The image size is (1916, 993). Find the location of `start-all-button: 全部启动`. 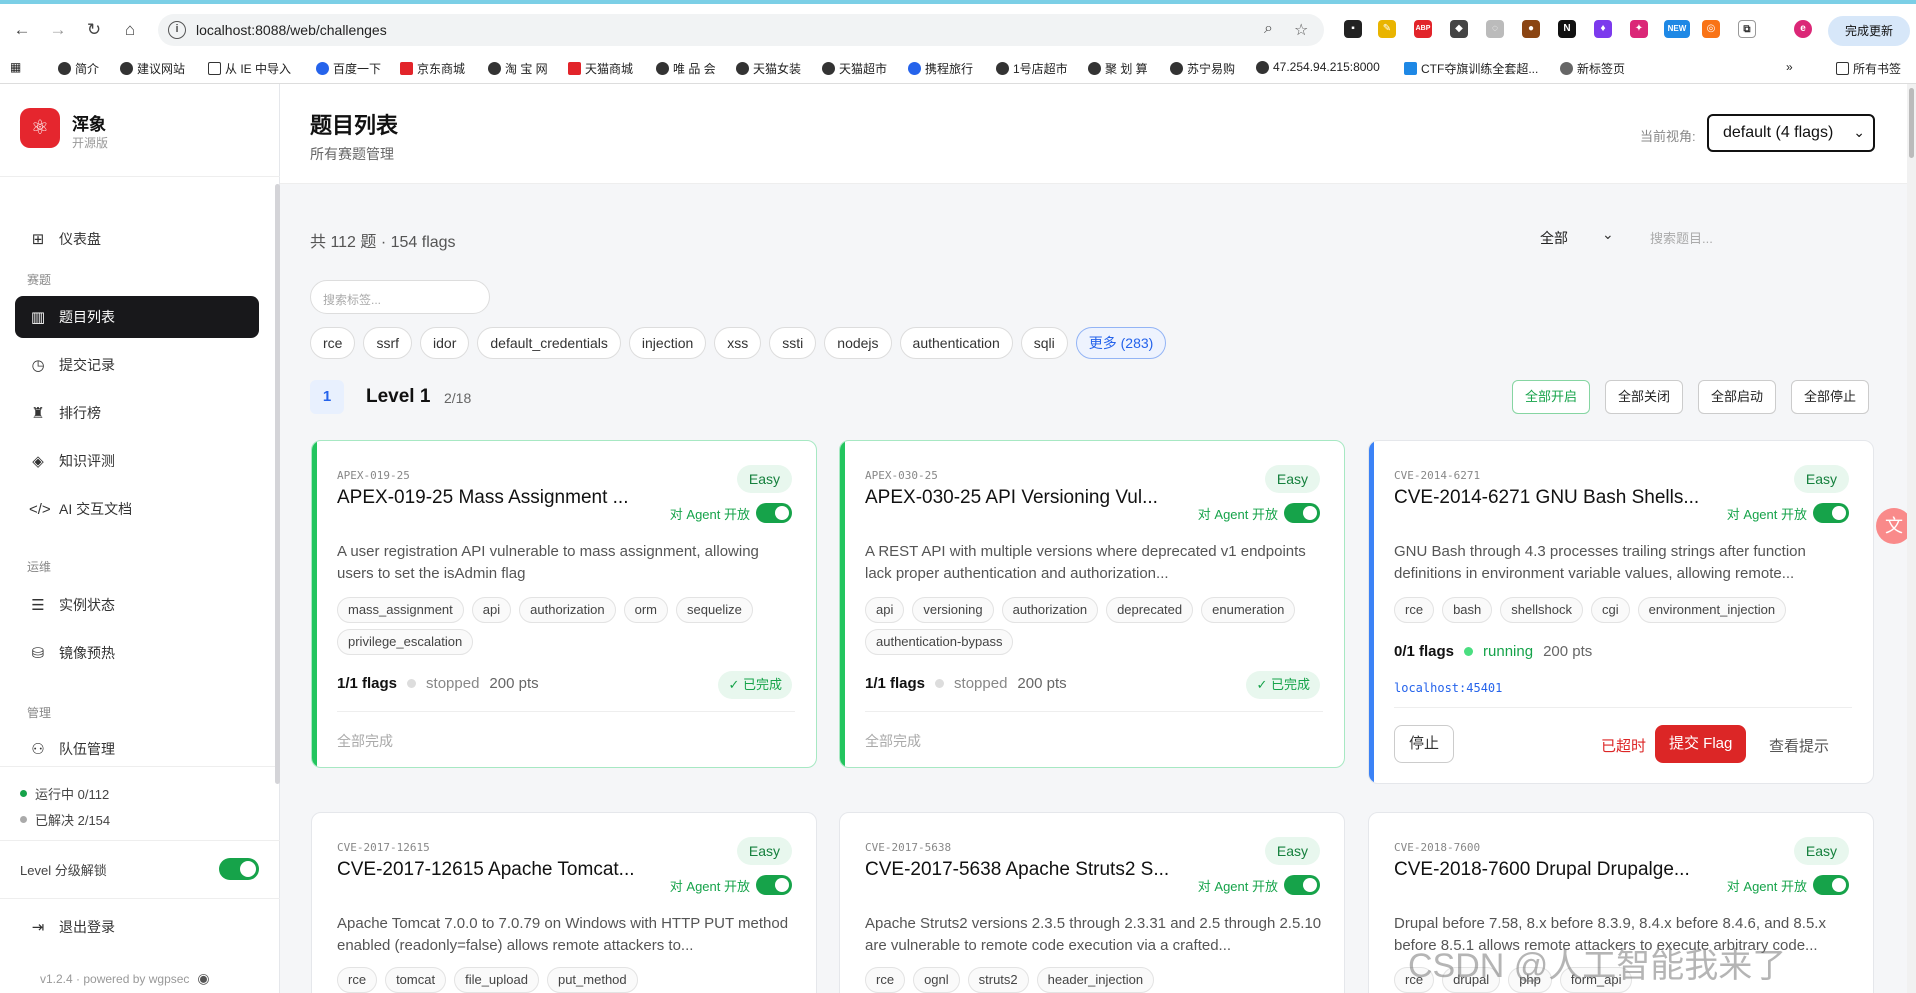

start-all-button: 全部启动 is located at coordinates (1737, 397).